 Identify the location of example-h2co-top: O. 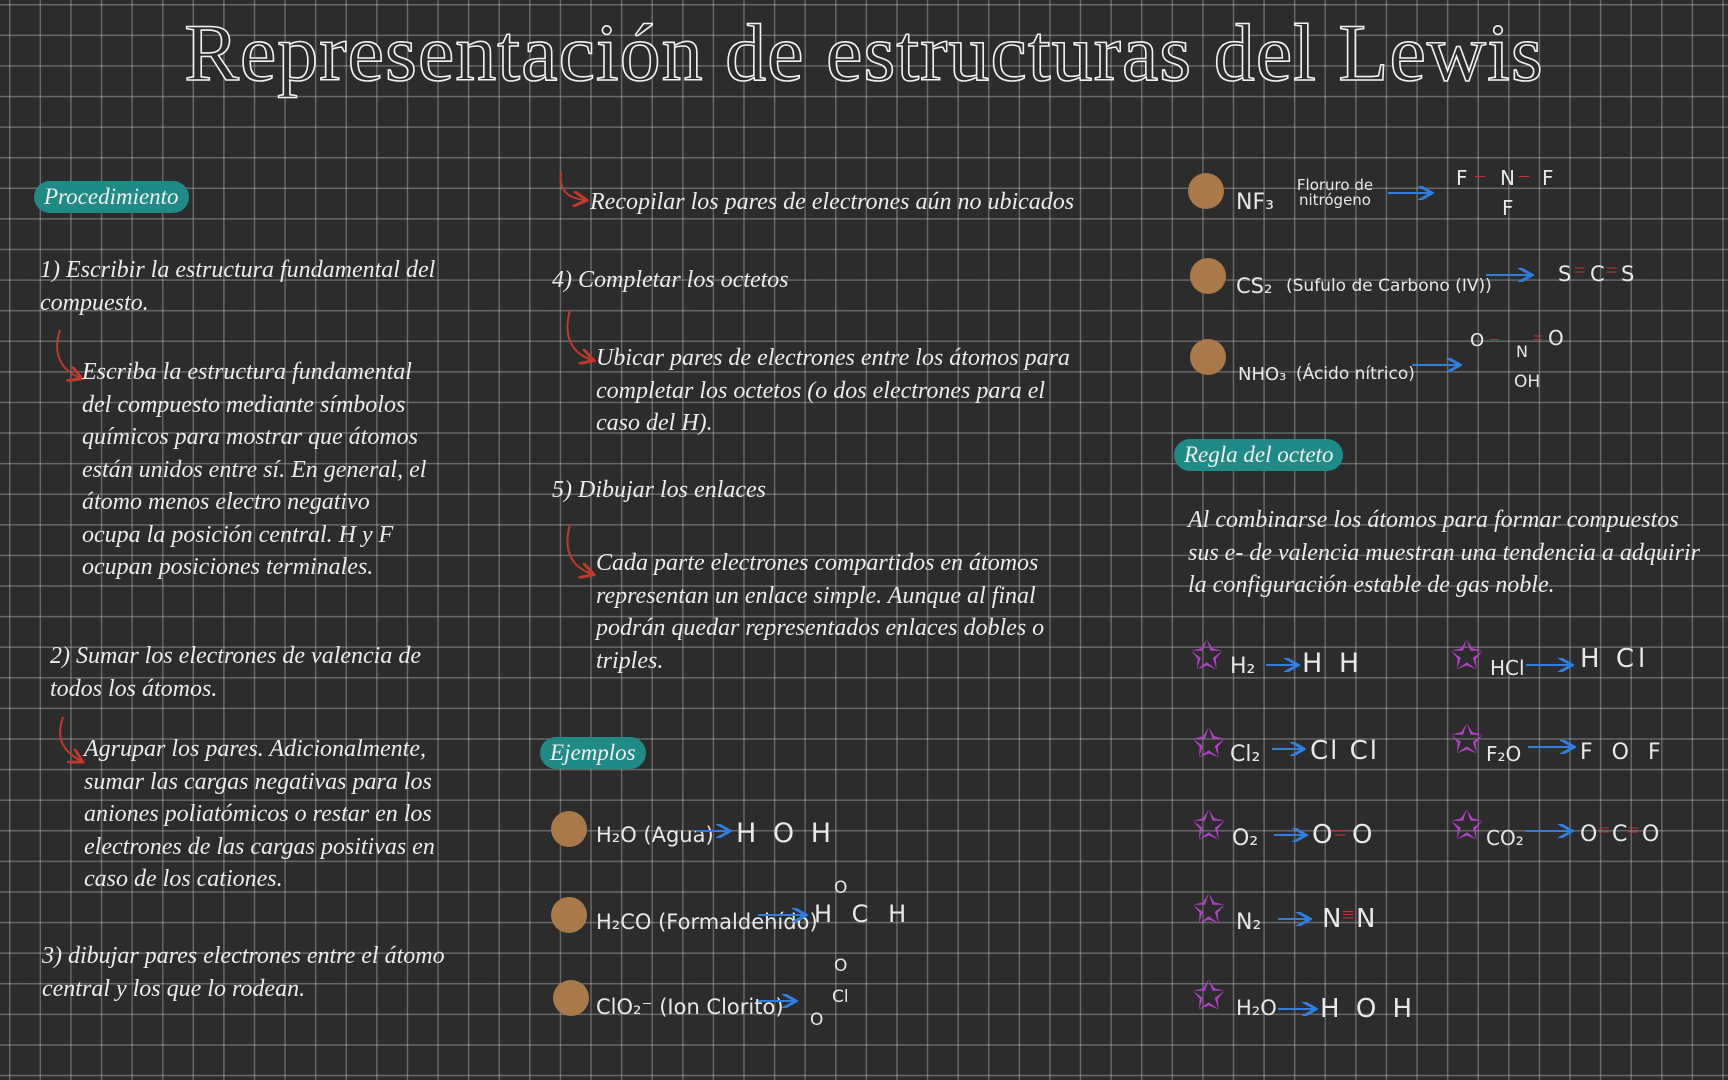
(841, 888).